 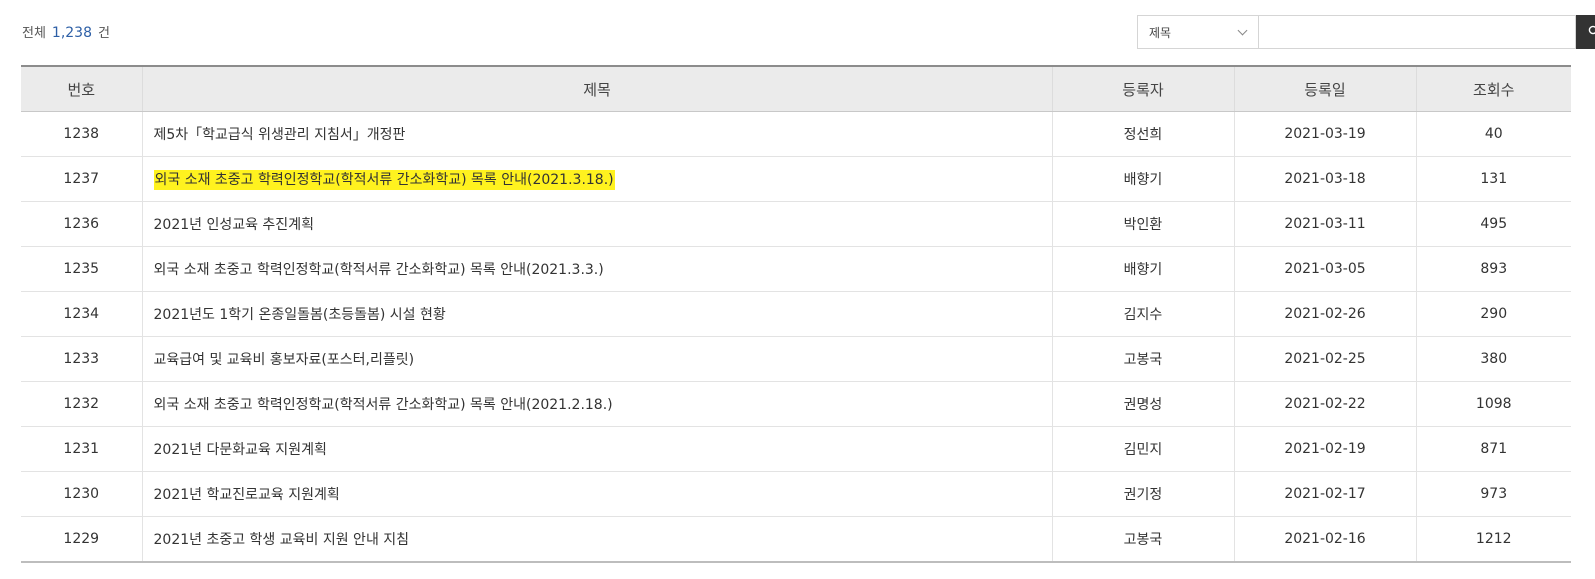 I want to click on row-number: 1238, so click(x=81, y=134).